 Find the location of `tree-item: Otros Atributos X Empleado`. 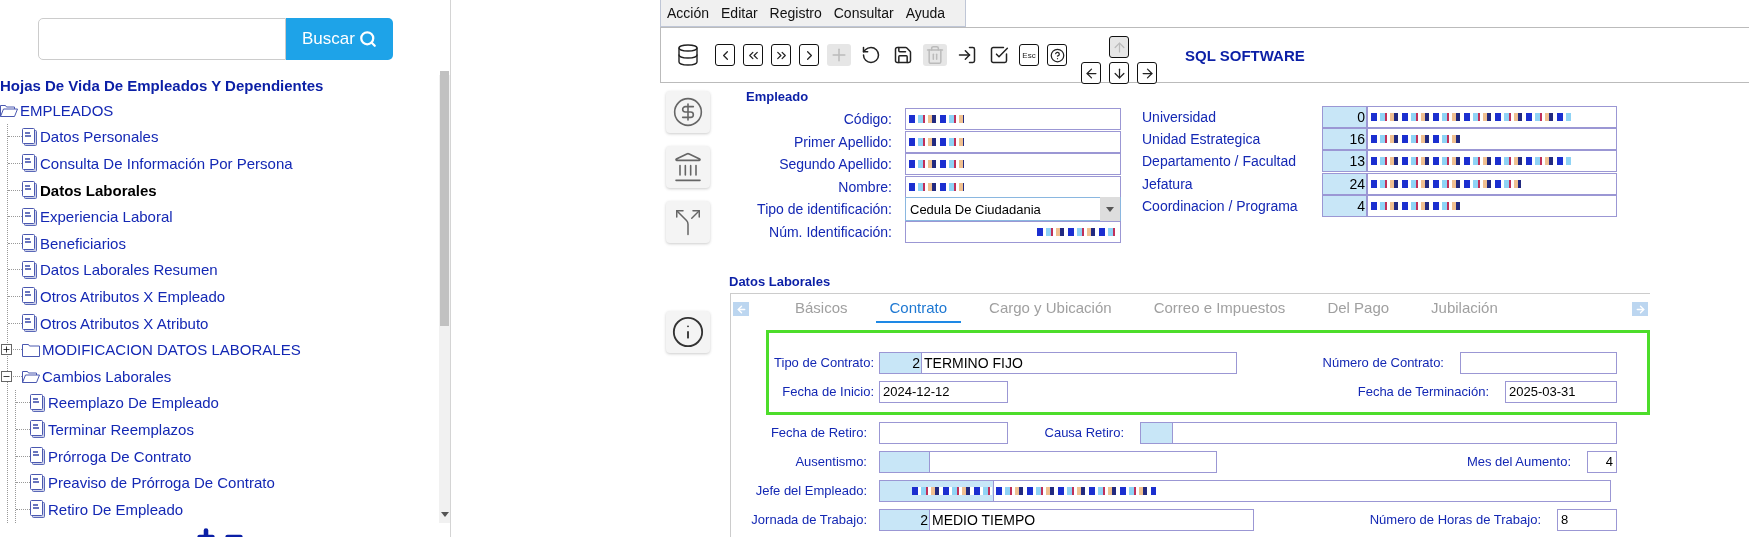

tree-item: Otros Atributos X Empleado is located at coordinates (133, 296).